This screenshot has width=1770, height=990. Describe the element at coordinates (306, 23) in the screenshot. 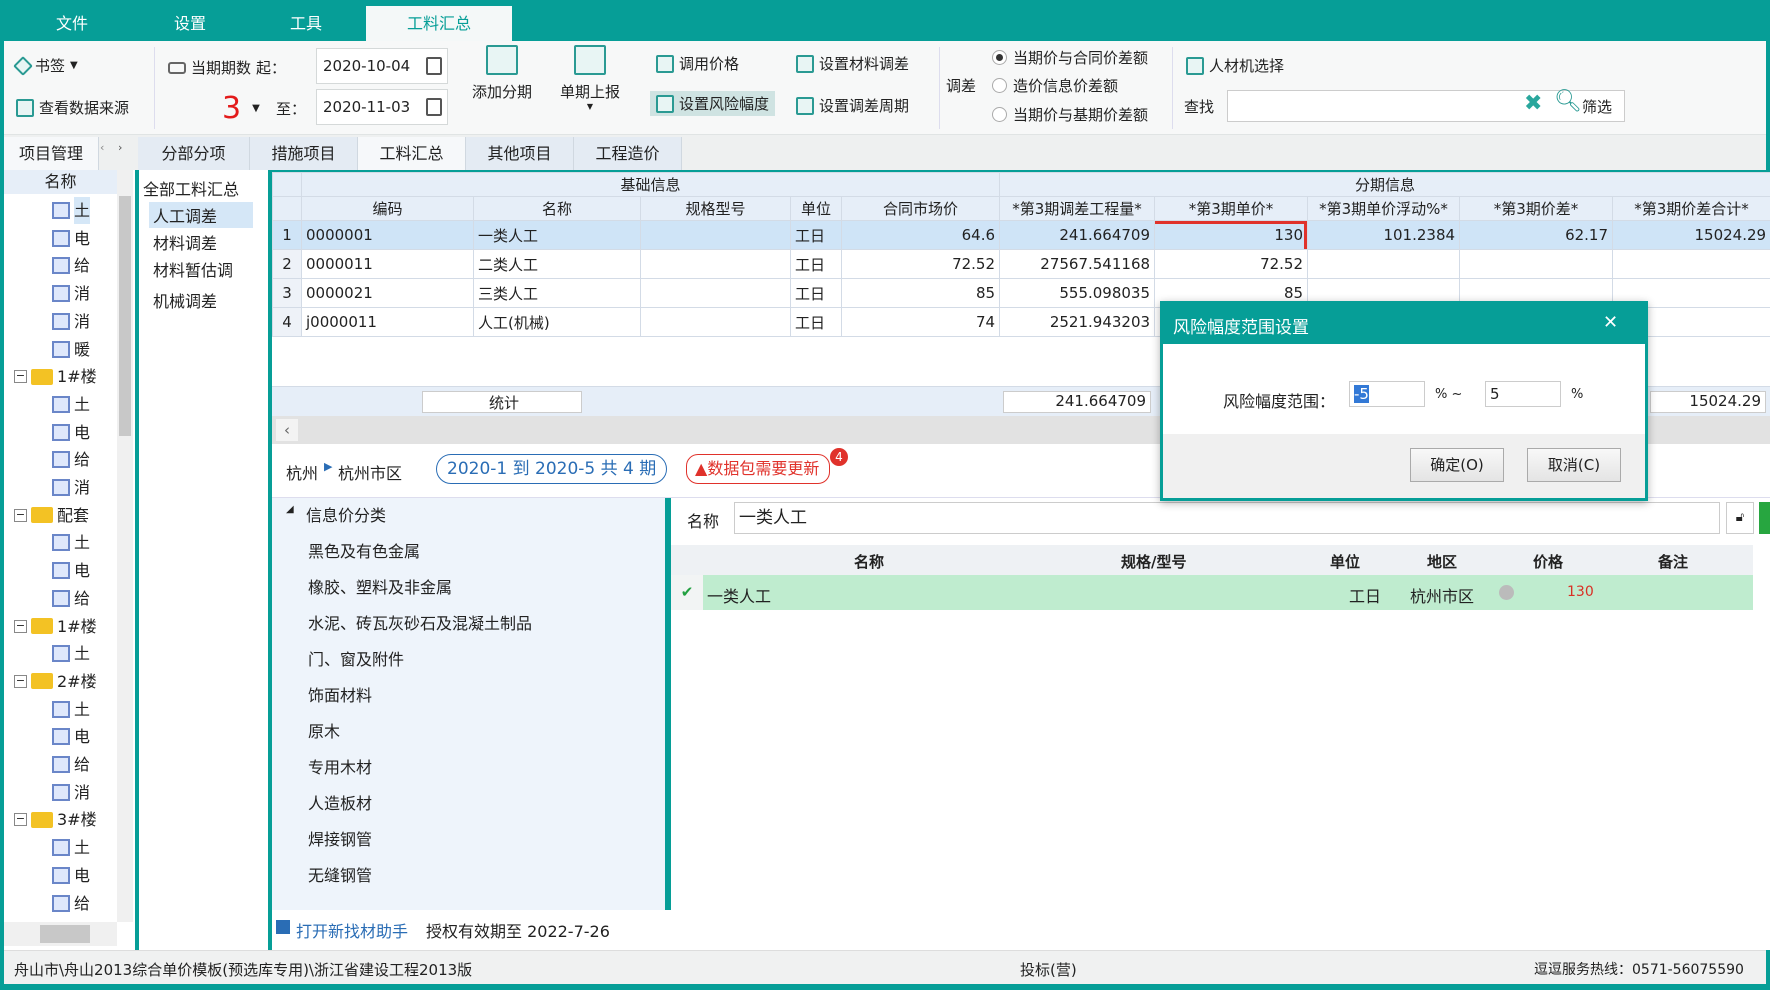

I see `menu-tab-tools: 工具` at that location.